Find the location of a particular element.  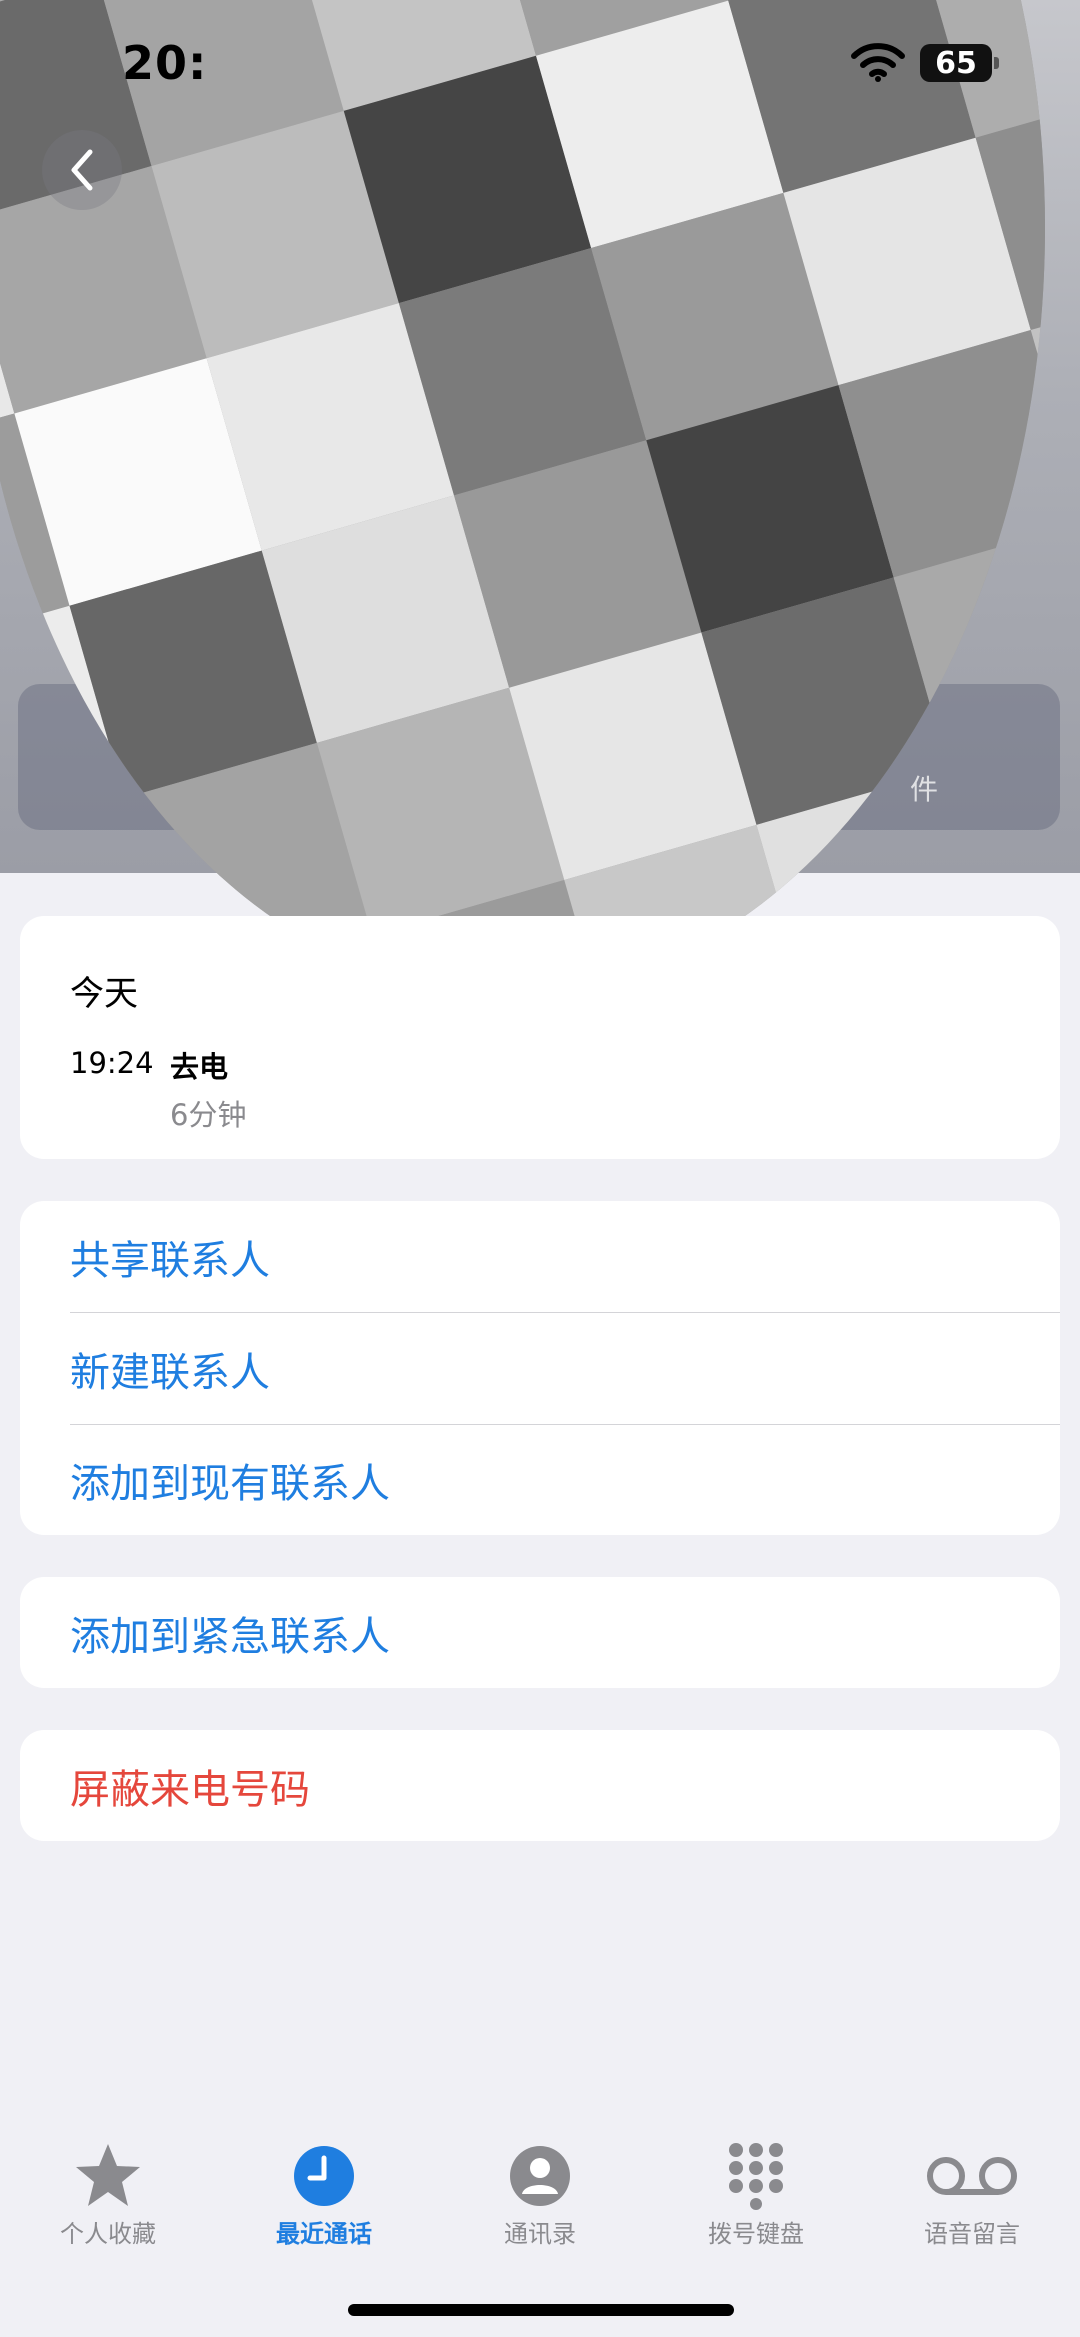

star-icon is located at coordinates (108, 2175).